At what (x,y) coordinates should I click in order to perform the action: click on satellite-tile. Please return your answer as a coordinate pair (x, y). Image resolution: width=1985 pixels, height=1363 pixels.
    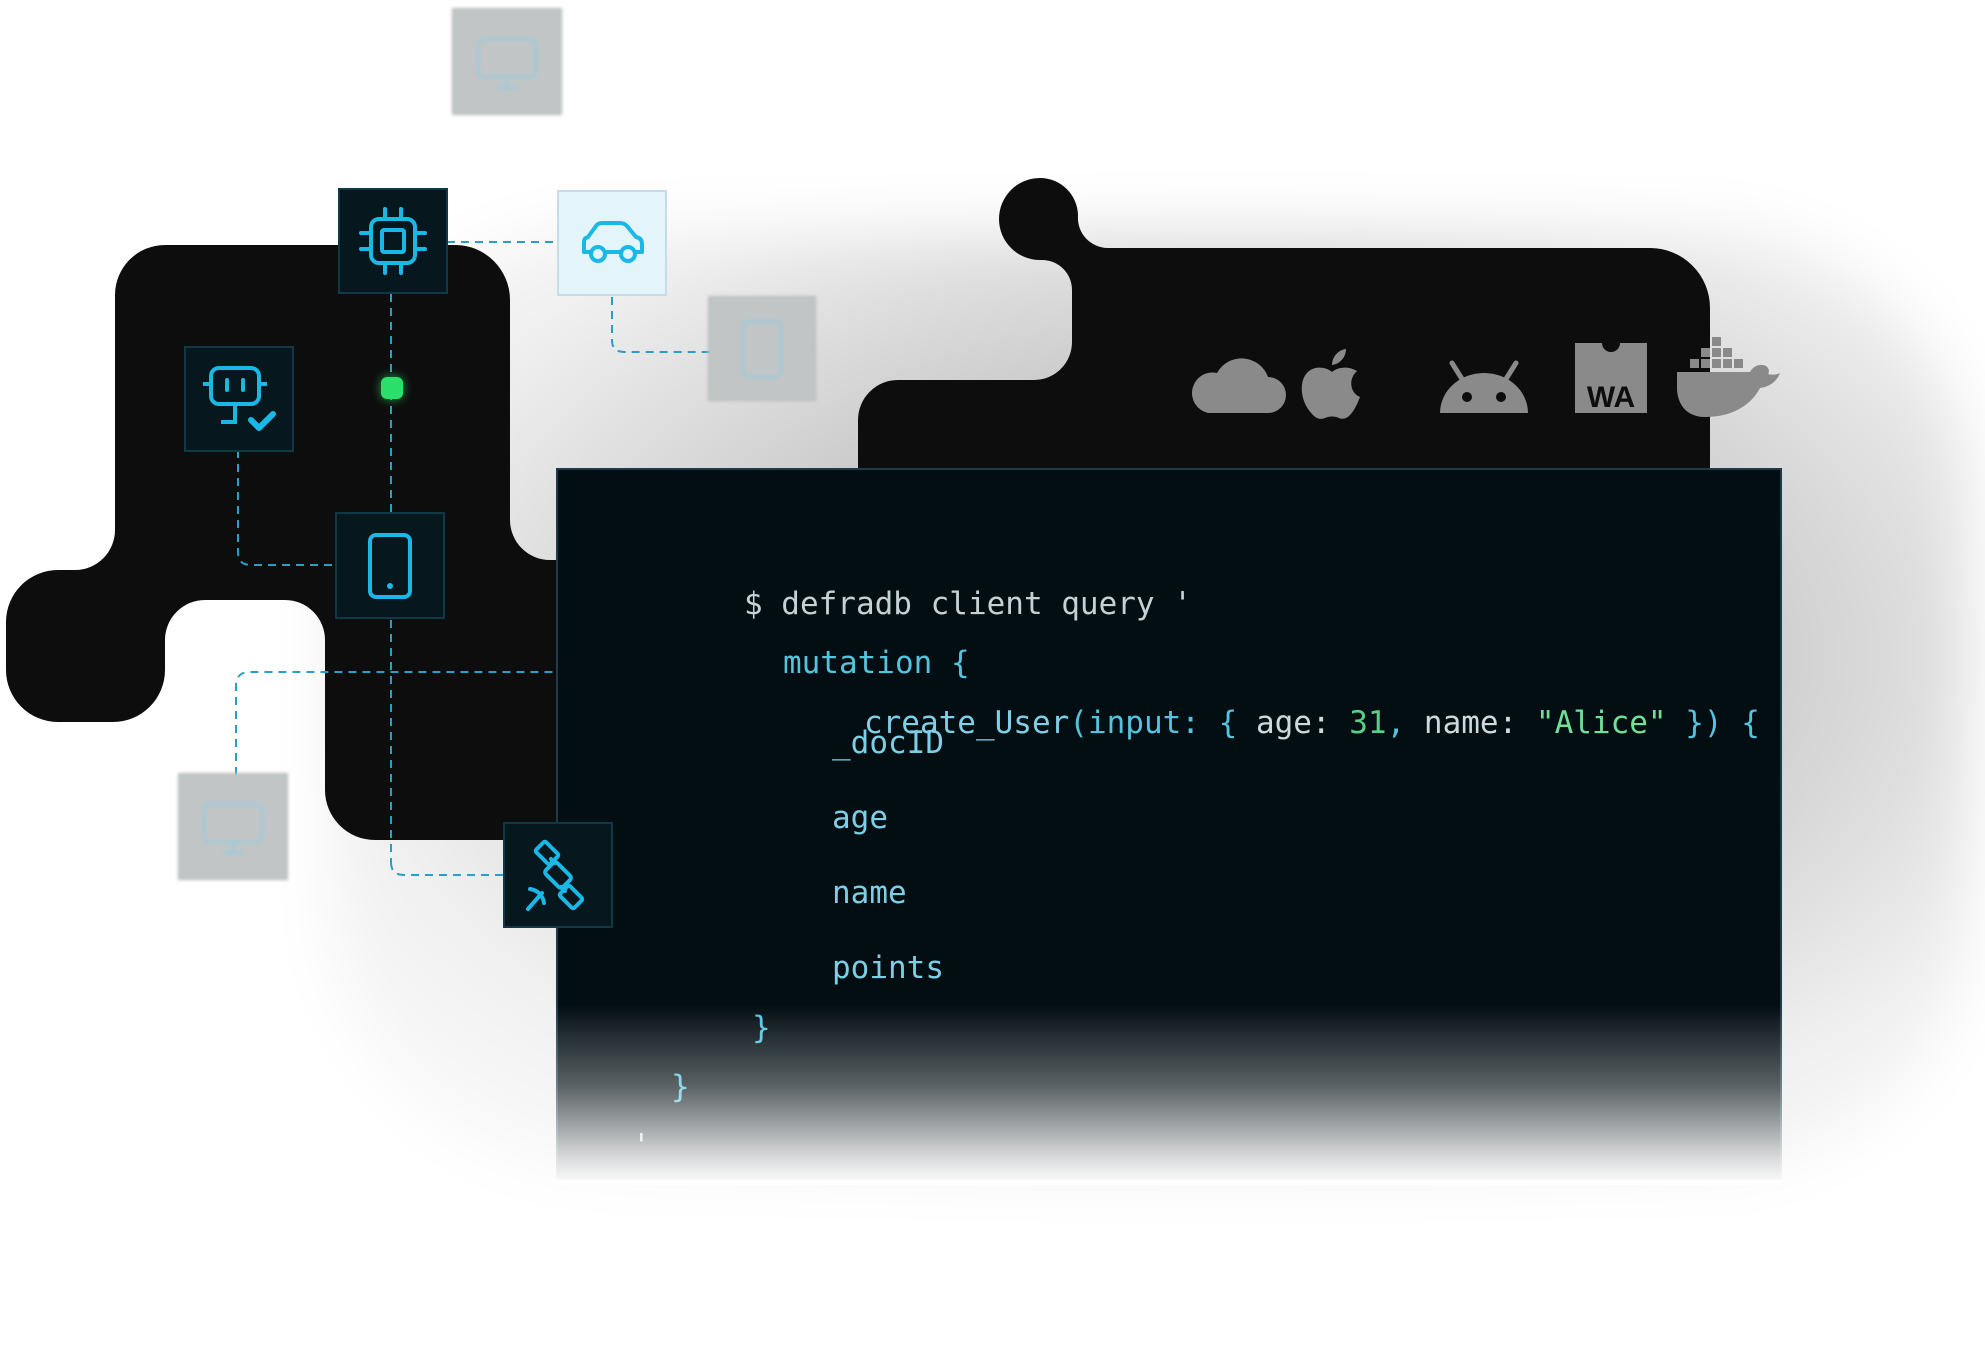
    Looking at the image, I should click on (558, 875).